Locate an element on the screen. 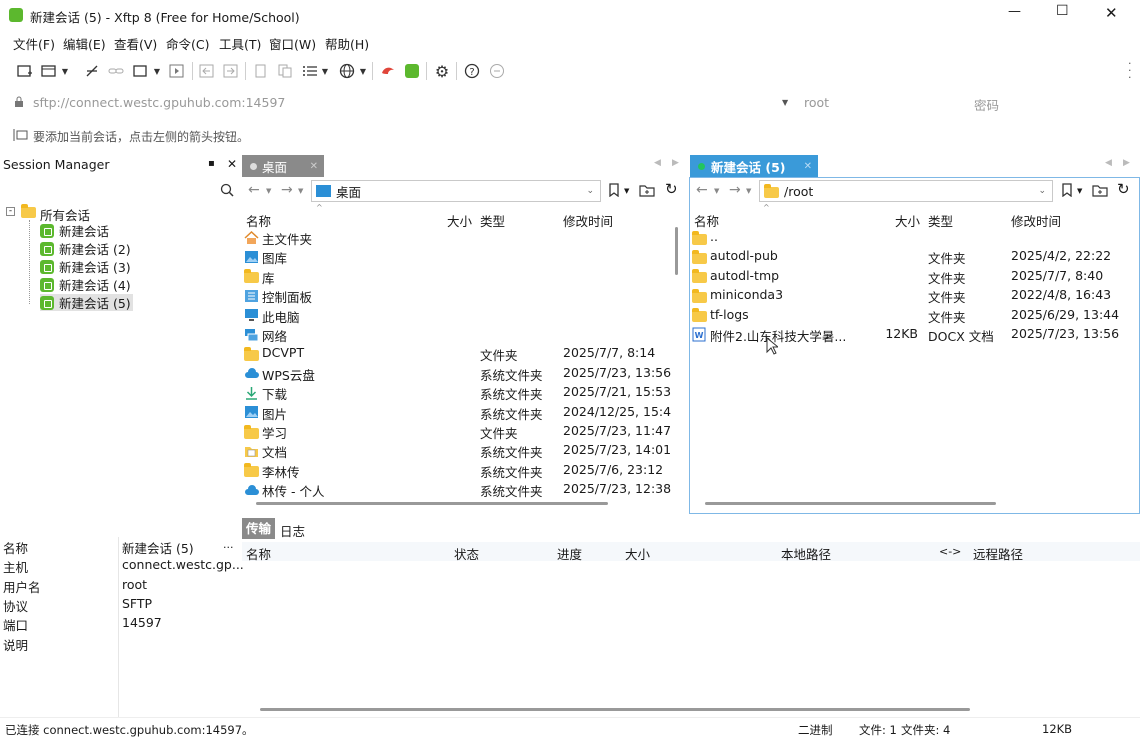 The height and width of the screenshot is (741, 1140). menu-edit: 编辑(E) is located at coordinates (84, 43).